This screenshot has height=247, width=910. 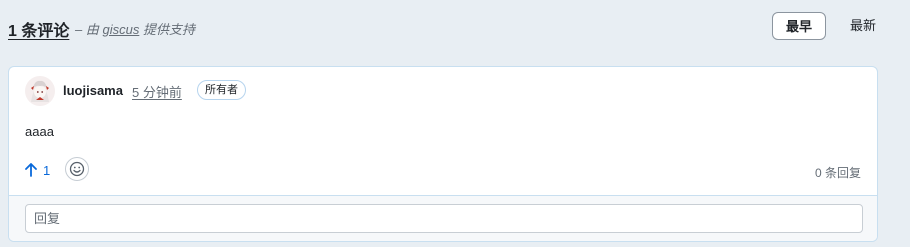 I want to click on reply-count: 0 条回复, so click(x=837, y=173).